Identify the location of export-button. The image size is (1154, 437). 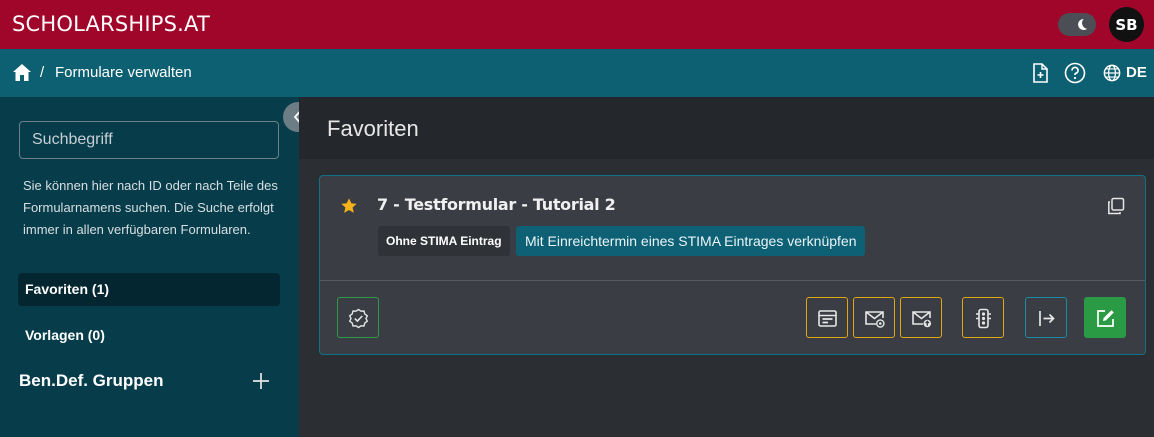
(1046, 317).